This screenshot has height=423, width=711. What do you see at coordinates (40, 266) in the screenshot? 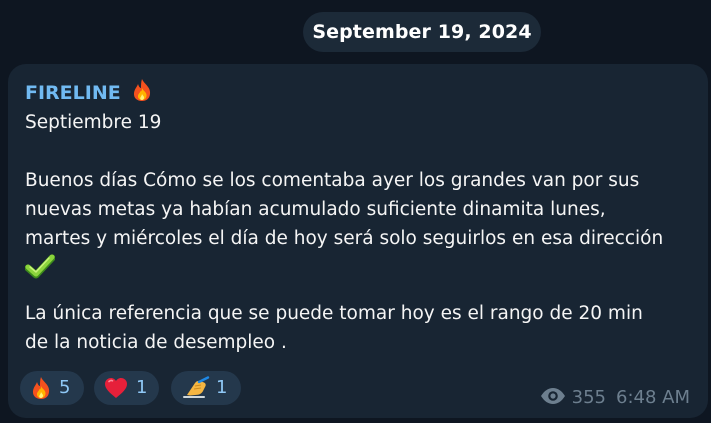
I see `check-mark-icon` at bounding box center [40, 266].